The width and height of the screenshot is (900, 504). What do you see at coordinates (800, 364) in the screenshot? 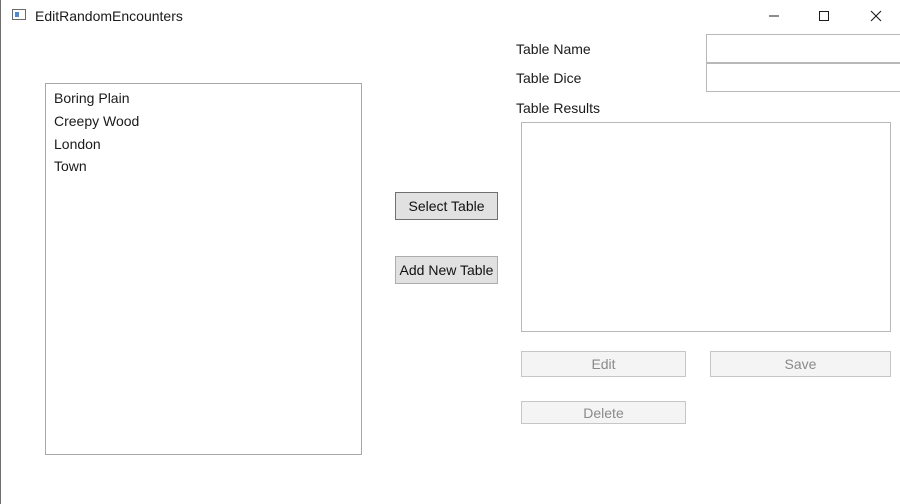
I see `save-button: Save` at bounding box center [800, 364].